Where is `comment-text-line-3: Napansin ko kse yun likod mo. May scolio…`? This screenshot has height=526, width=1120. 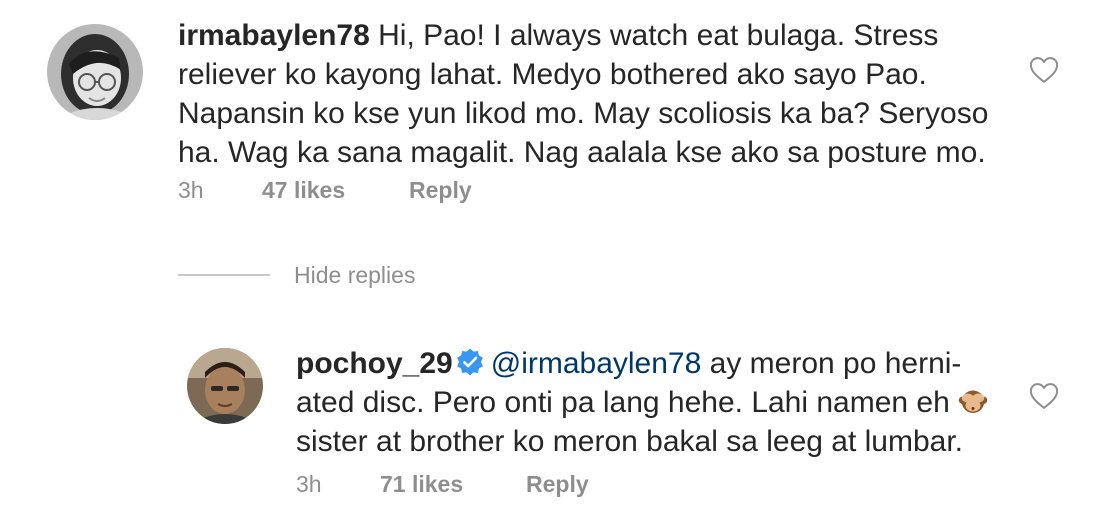 comment-text-line-3: Napansin ko kse yun likod mo. May scolio… is located at coordinates (583, 113).